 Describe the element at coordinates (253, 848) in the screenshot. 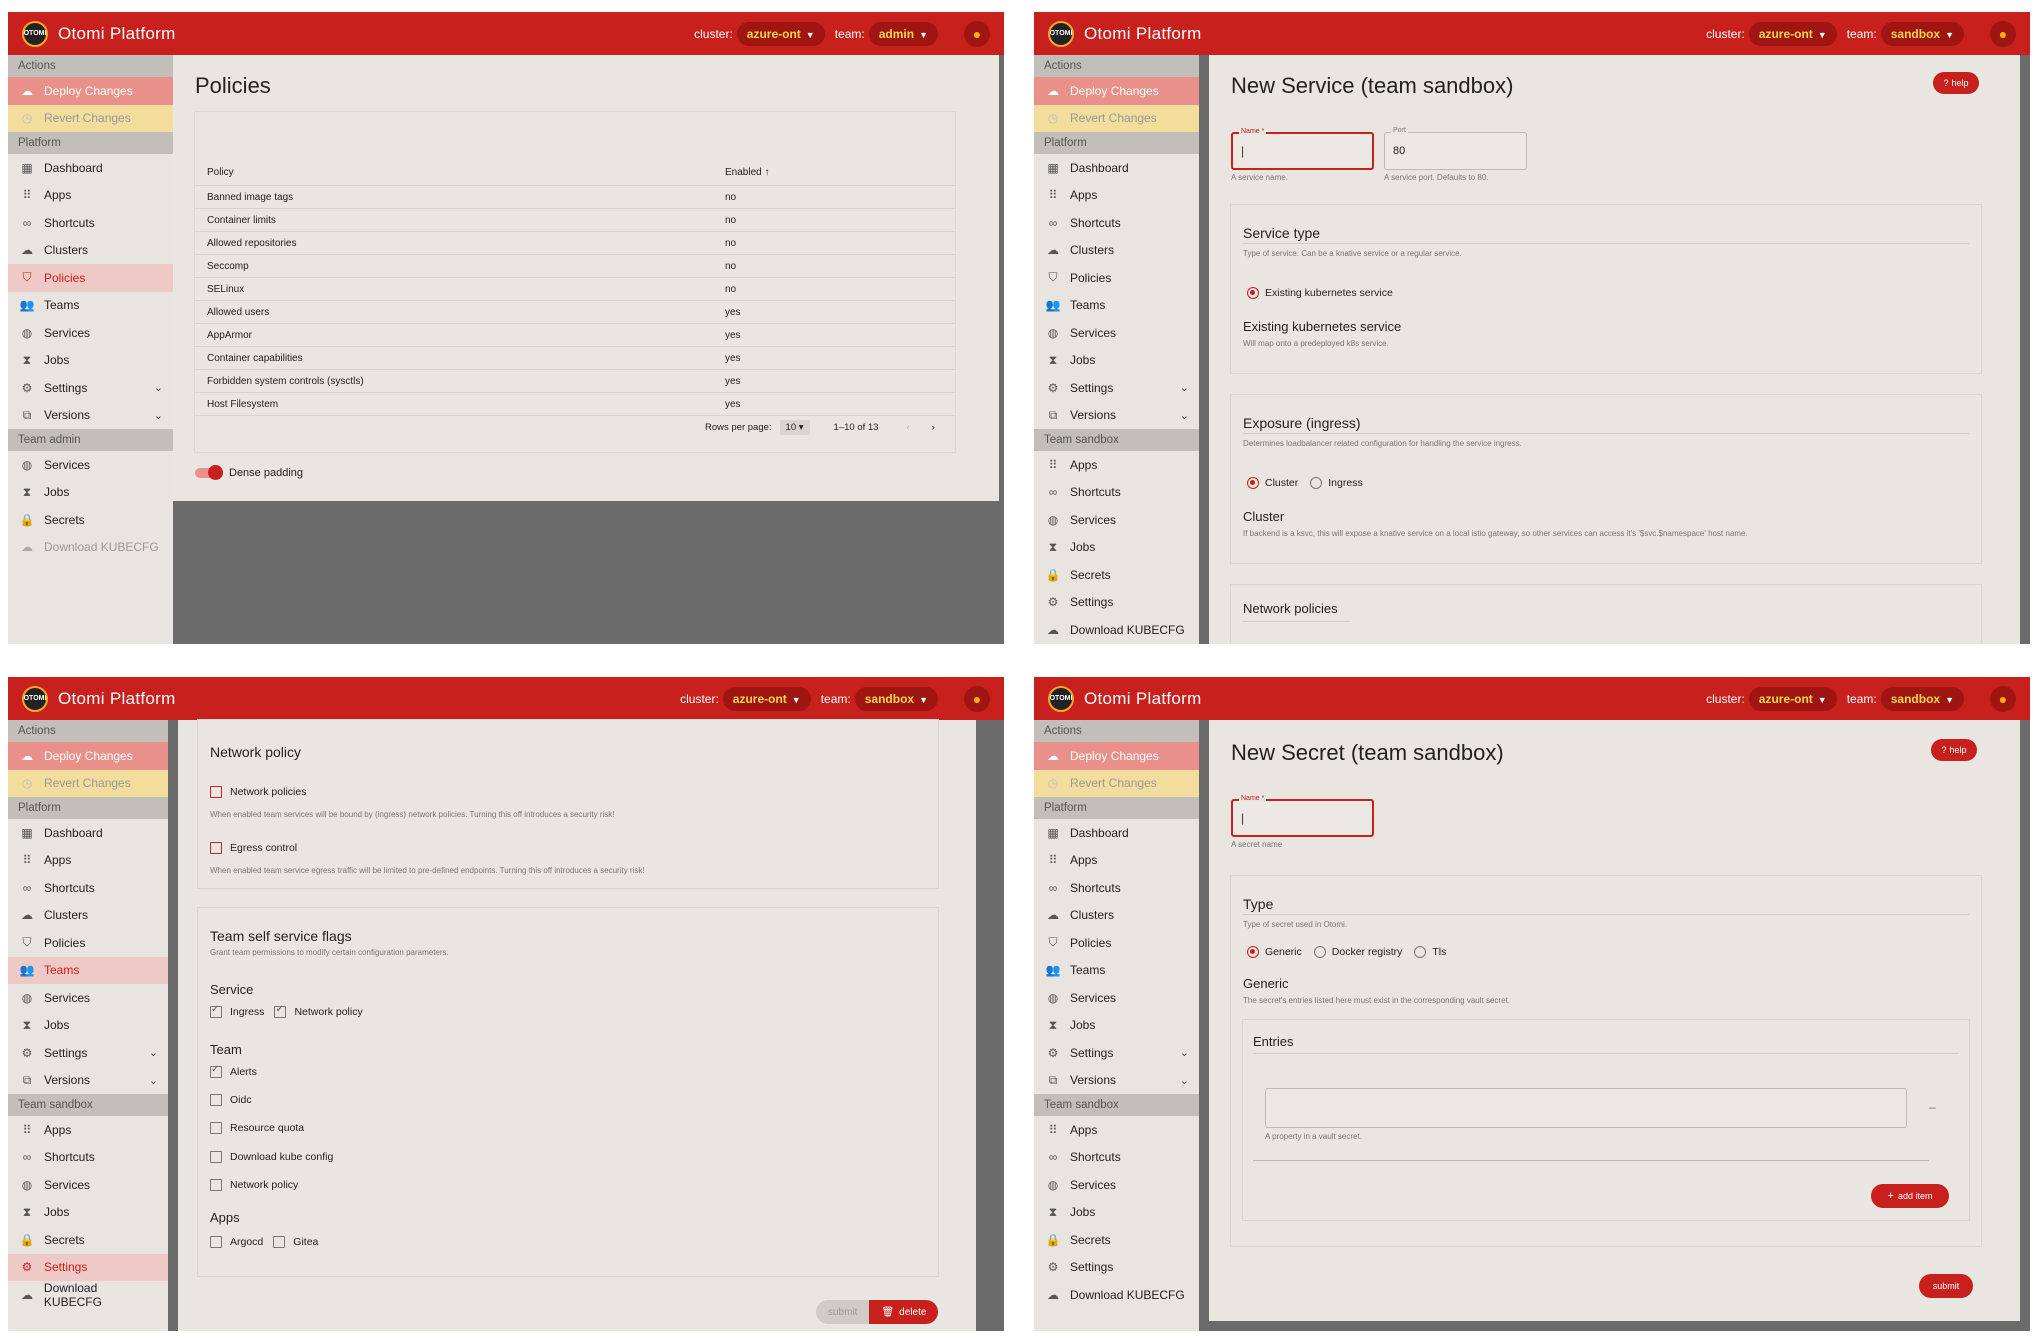

I see `egress-control-checkbox: Egress control` at that location.